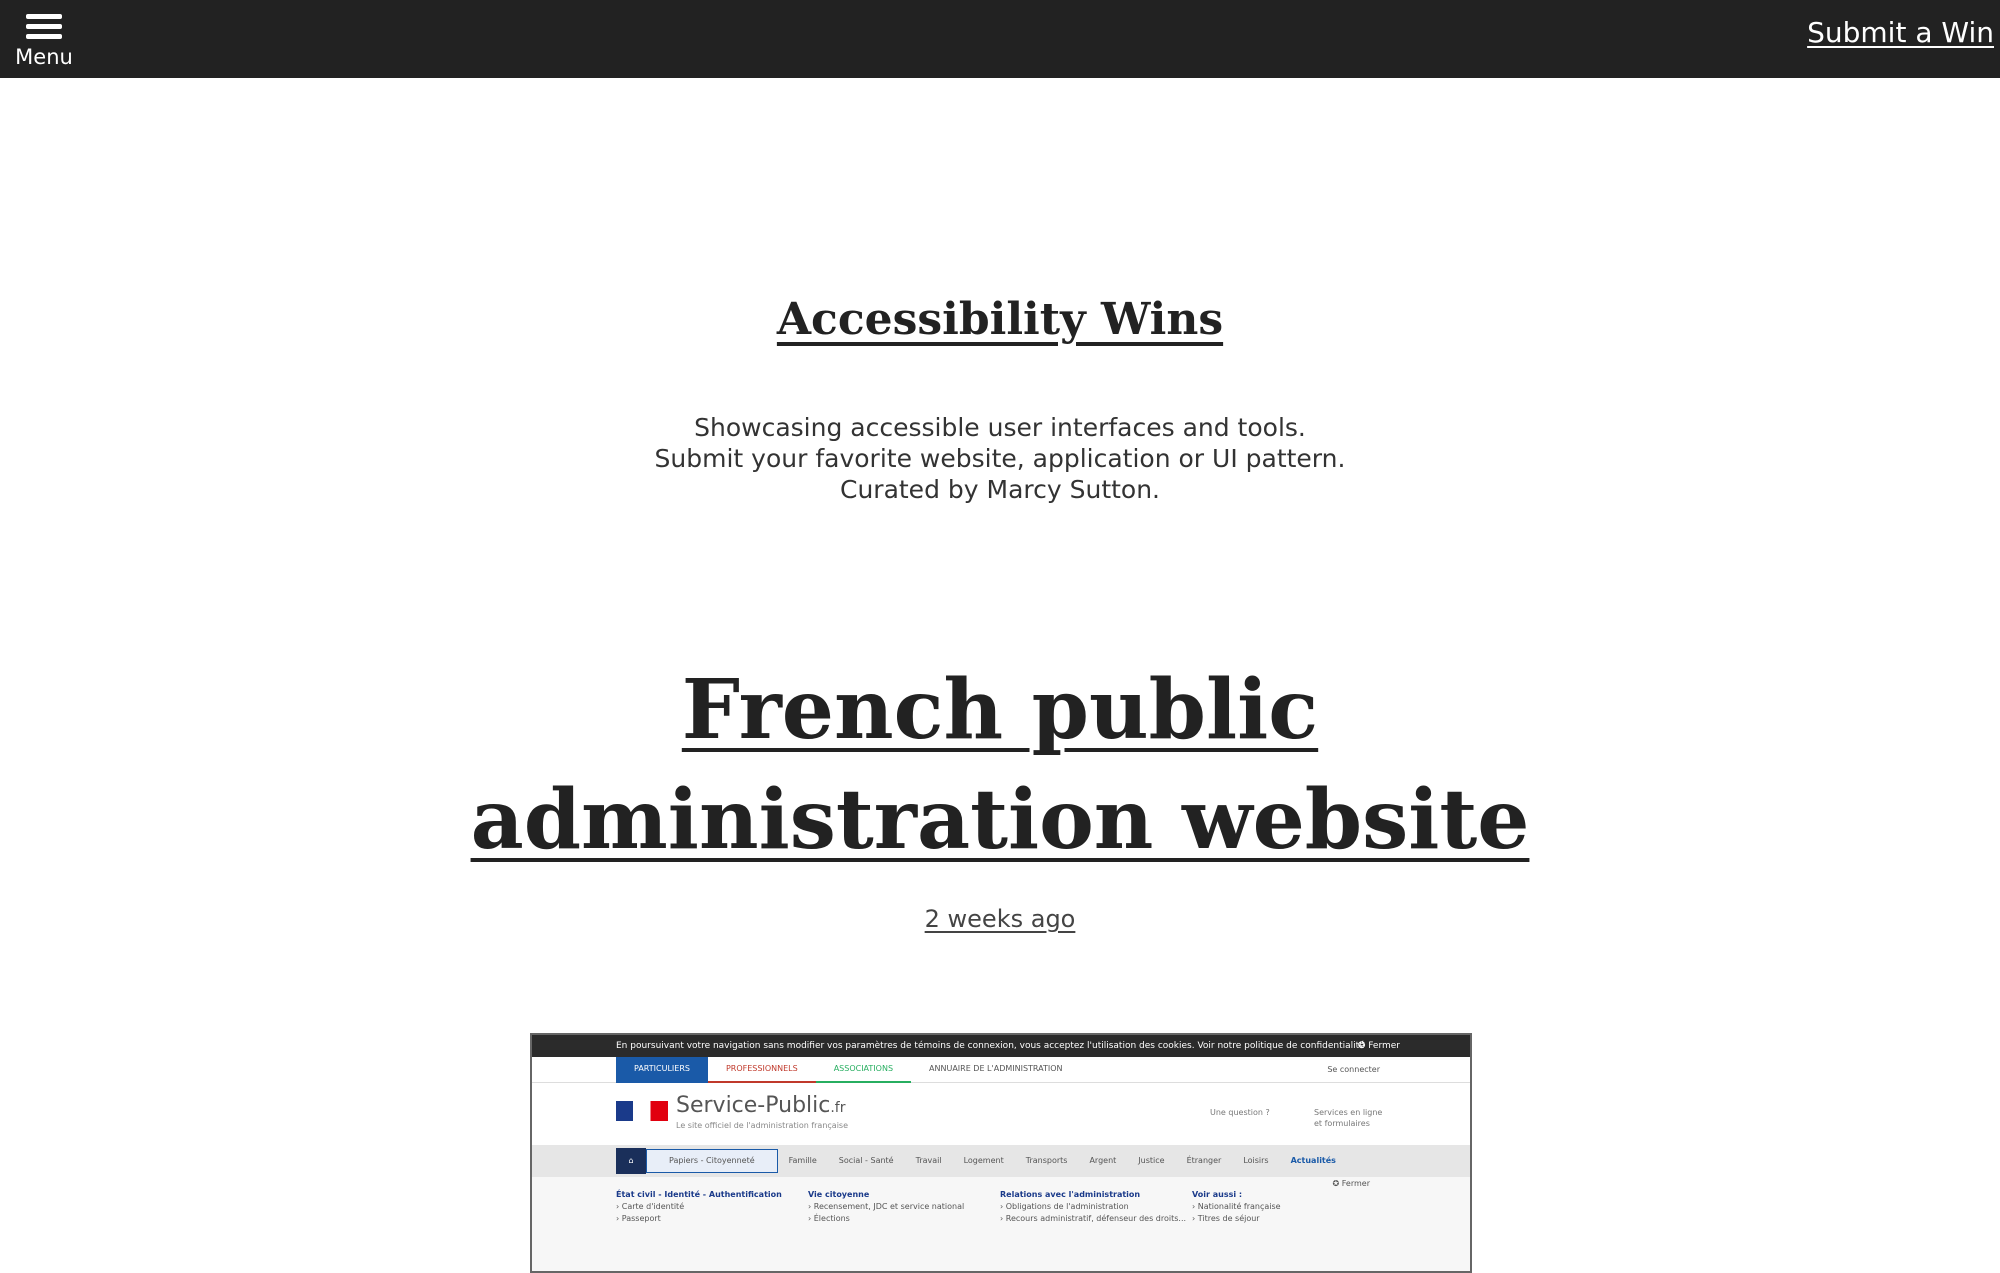 The width and height of the screenshot is (2000, 1273). What do you see at coordinates (662, 1070) in the screenshot?
I see `screenshot-tab: PARTICULIERS` at bounding box center [662, 1070].